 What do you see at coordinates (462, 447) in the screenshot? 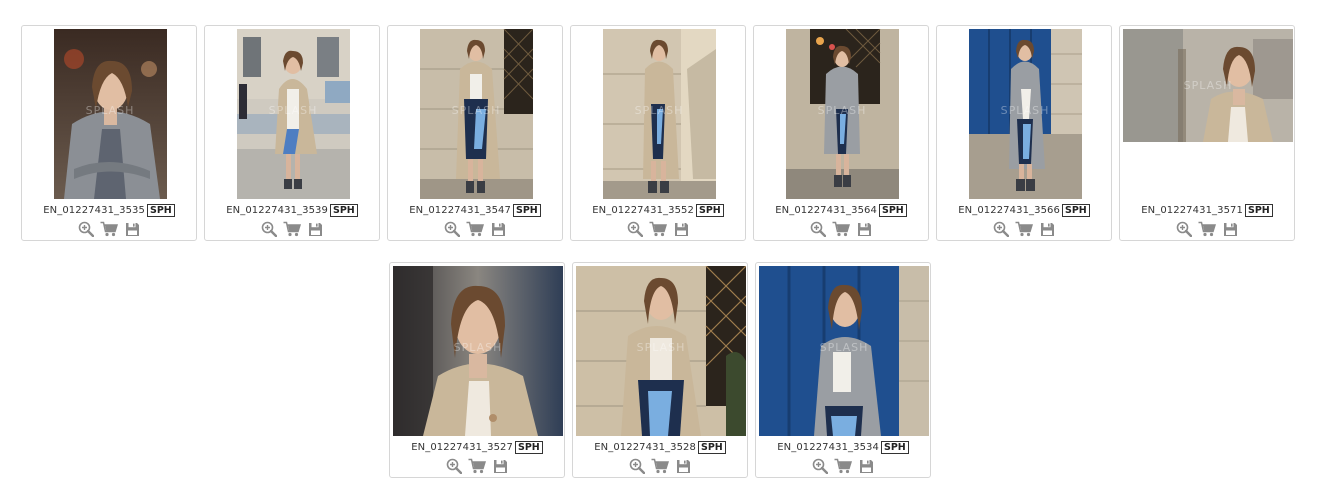
I see `photo-id: EN_01227431_3527` at bounding box center [462, 447].